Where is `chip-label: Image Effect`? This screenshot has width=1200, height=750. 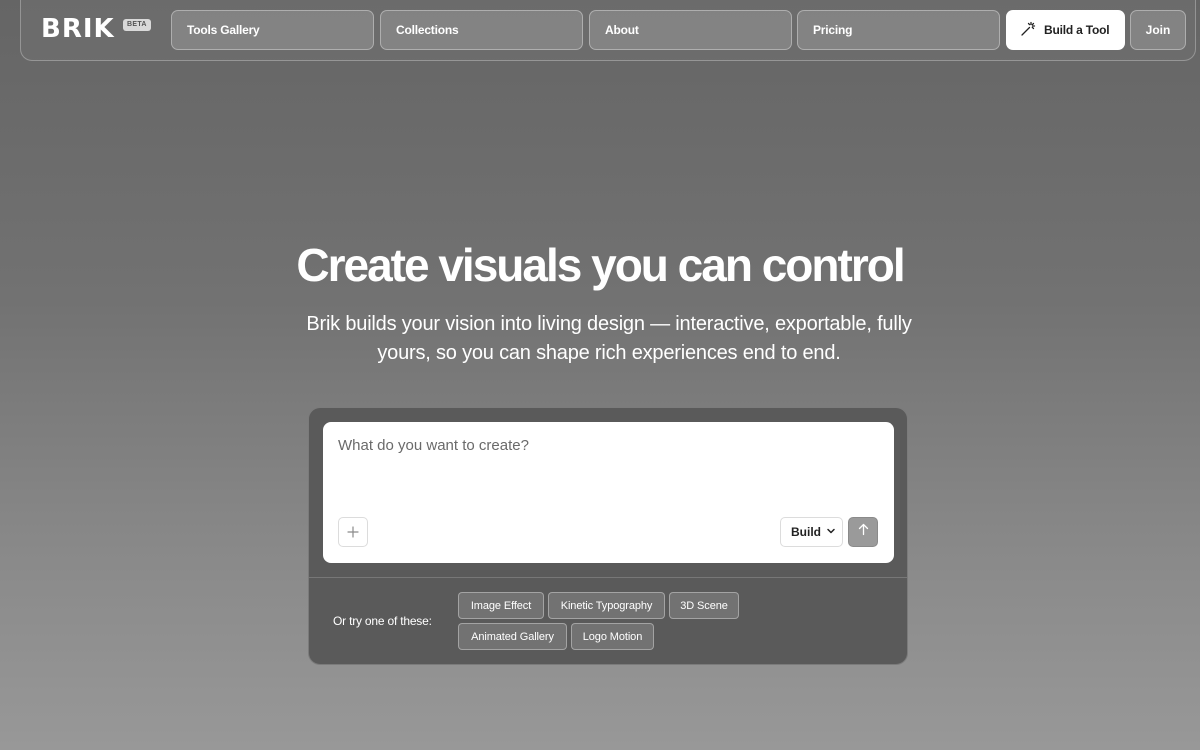 chip-label: Image Effect is located at coordinates (501, 605).